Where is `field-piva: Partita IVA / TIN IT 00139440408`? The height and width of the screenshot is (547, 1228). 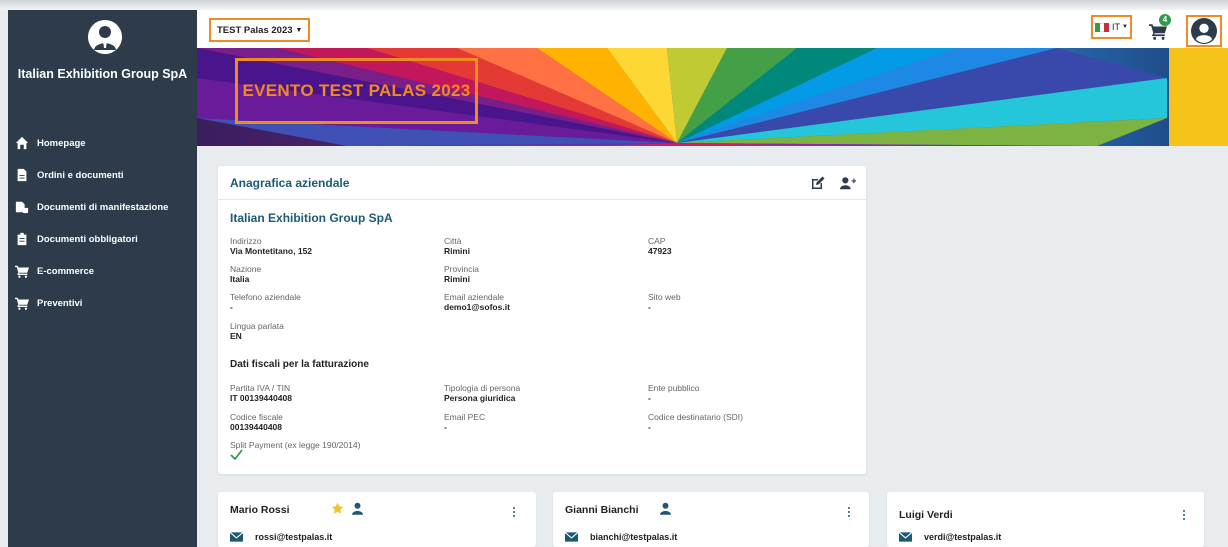
field-piva: Partita IVA / TIN IT 00139440408 is located at coordinates (261, 393).